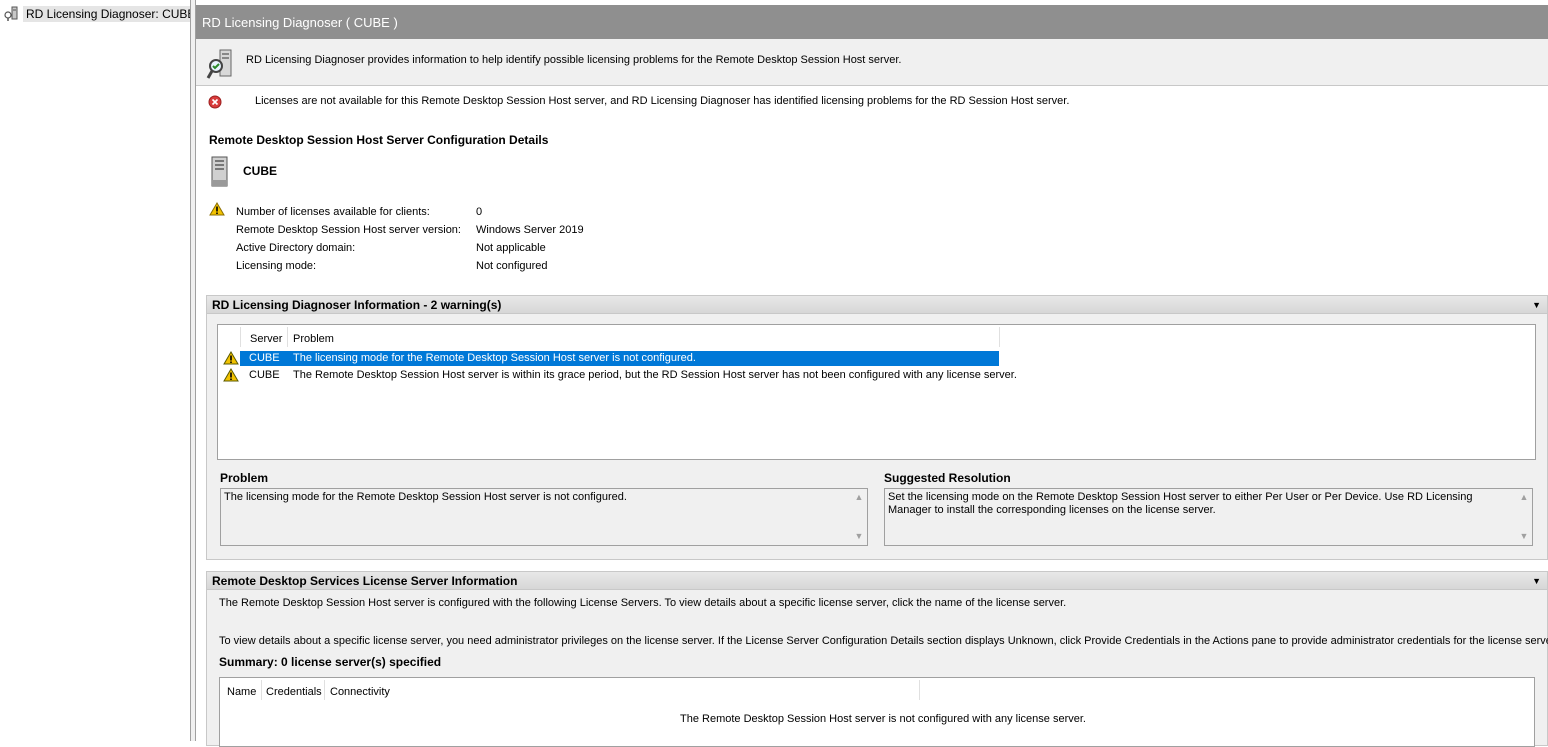 The width and height of the screenshot is (1548, 747). I want to click on resolution-label: Suggested Resolution, so click(947, 478).